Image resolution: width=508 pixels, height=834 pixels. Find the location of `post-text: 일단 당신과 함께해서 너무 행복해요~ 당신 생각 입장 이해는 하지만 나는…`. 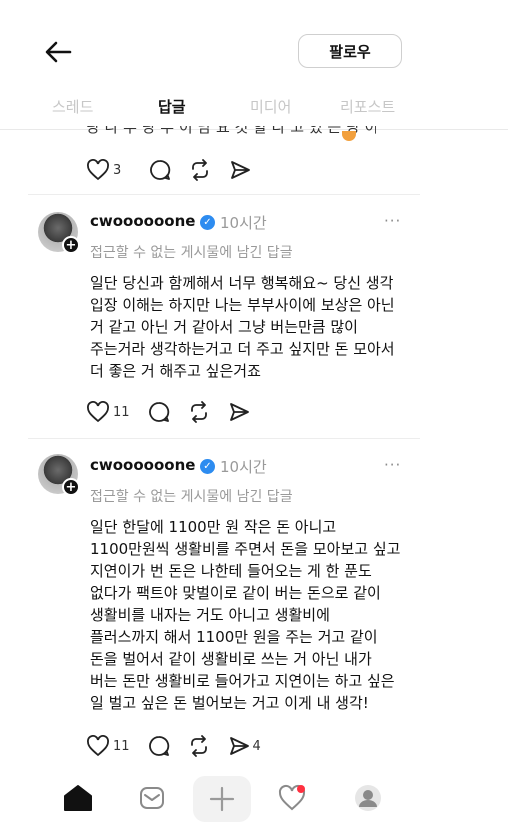

post-text: 일단 당신과 함께해서 너무 행복해요~ 당신 생각 입장 이해는 하지만 나는… is located at coordinates (242, 327).